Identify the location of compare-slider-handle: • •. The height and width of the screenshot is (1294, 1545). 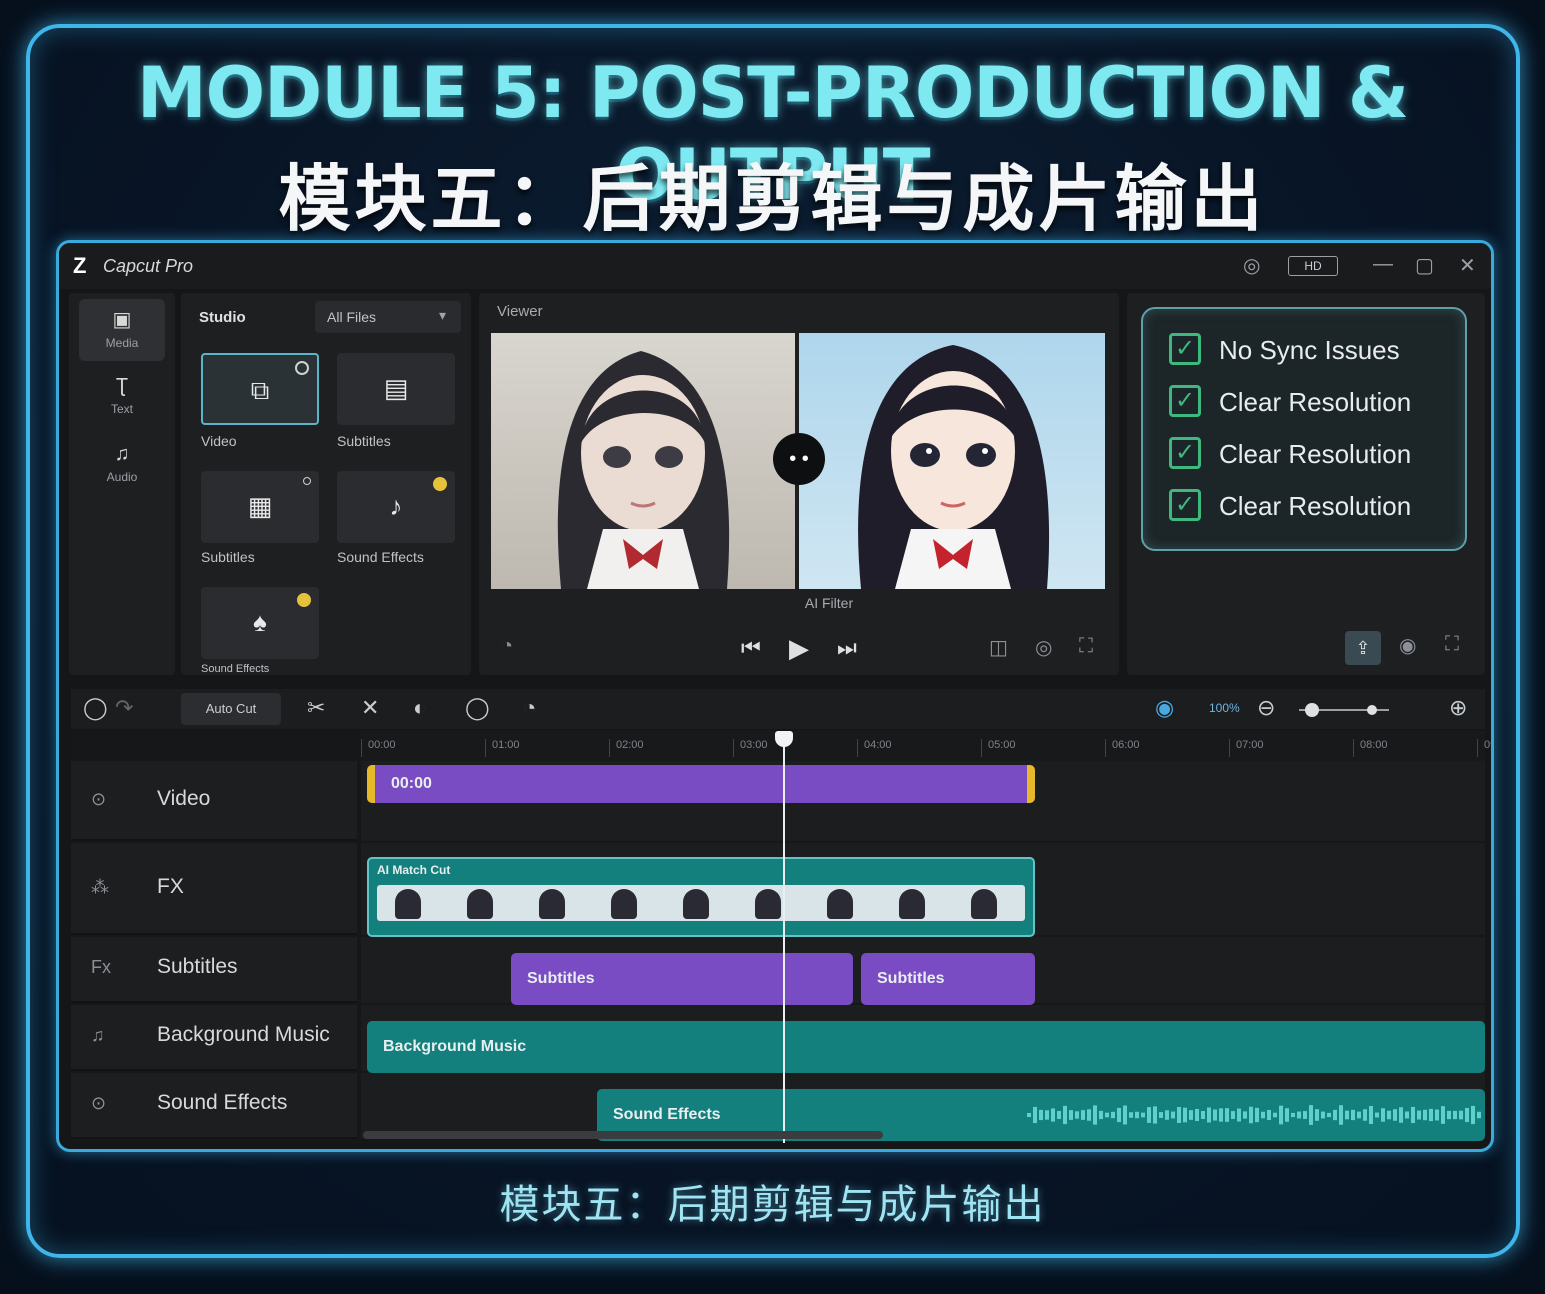
(799, 459).